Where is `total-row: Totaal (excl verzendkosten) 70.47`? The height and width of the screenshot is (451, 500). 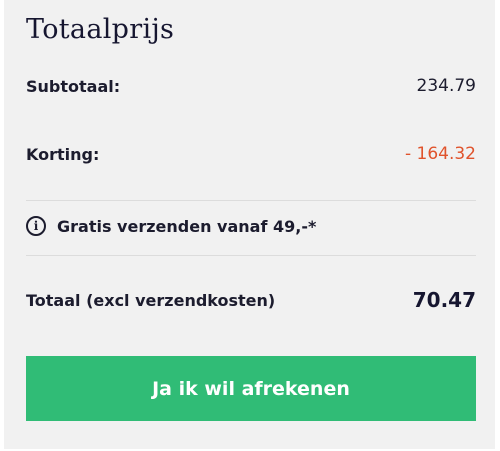 total-row: Totaal (excl verzendkosten) 70.47 is located at coordinates (251, 300).